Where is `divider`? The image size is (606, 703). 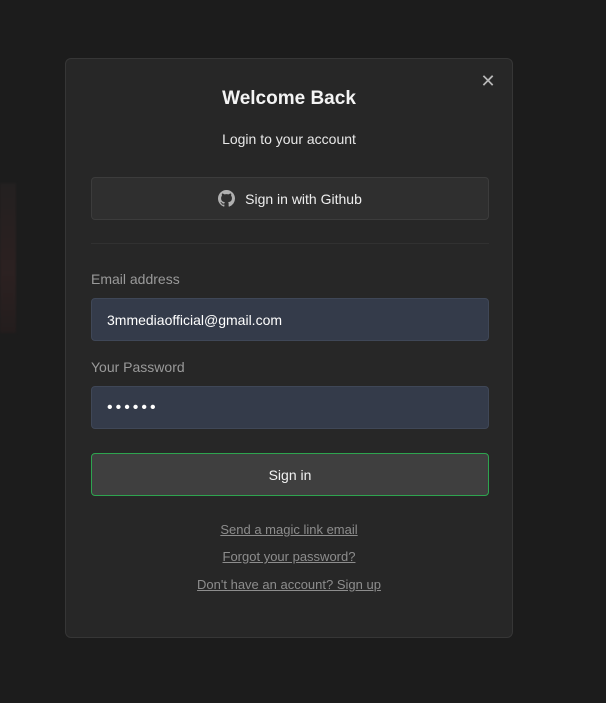 divider is located at coordinates (290, 243).